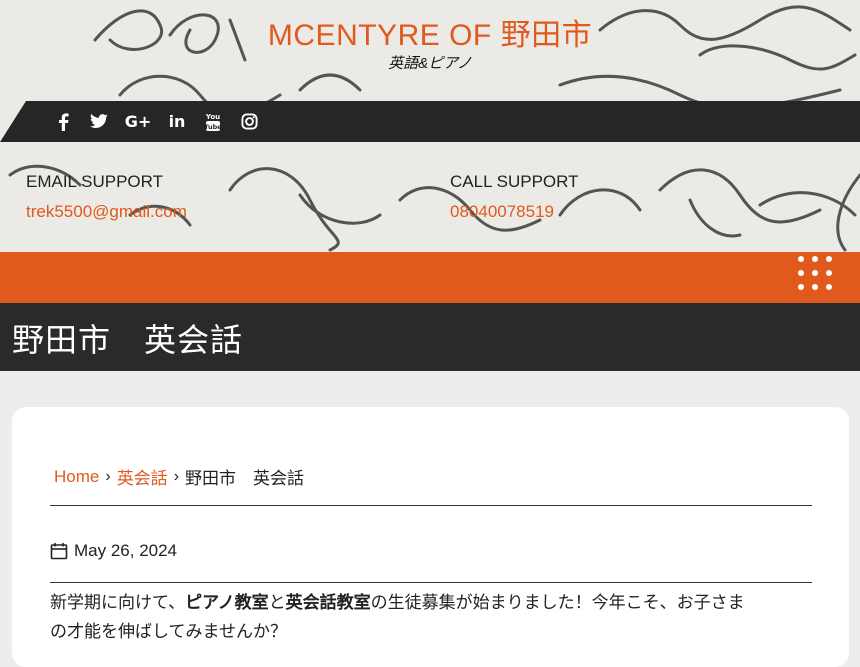 The width and height of the screenshot is (860, 667). What do you see at coordinates (156, 121) in the screenshot?
I see `social-icons: G+ in You Tube` at bounding box center [156, 121].